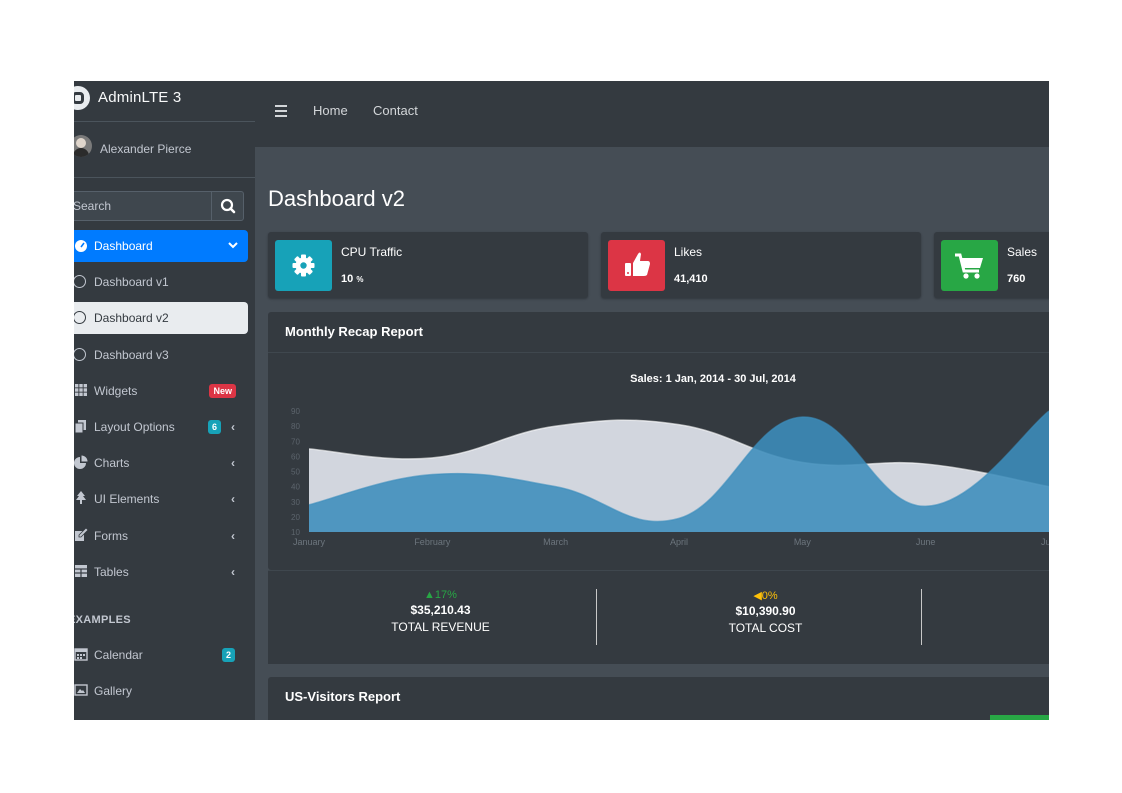 Image resolution: width=1122 pixels, height=793 pixels. Describe the element at coordinates (691, 279) in the screenshot. I see `info-box-number: 41,410` at that location.